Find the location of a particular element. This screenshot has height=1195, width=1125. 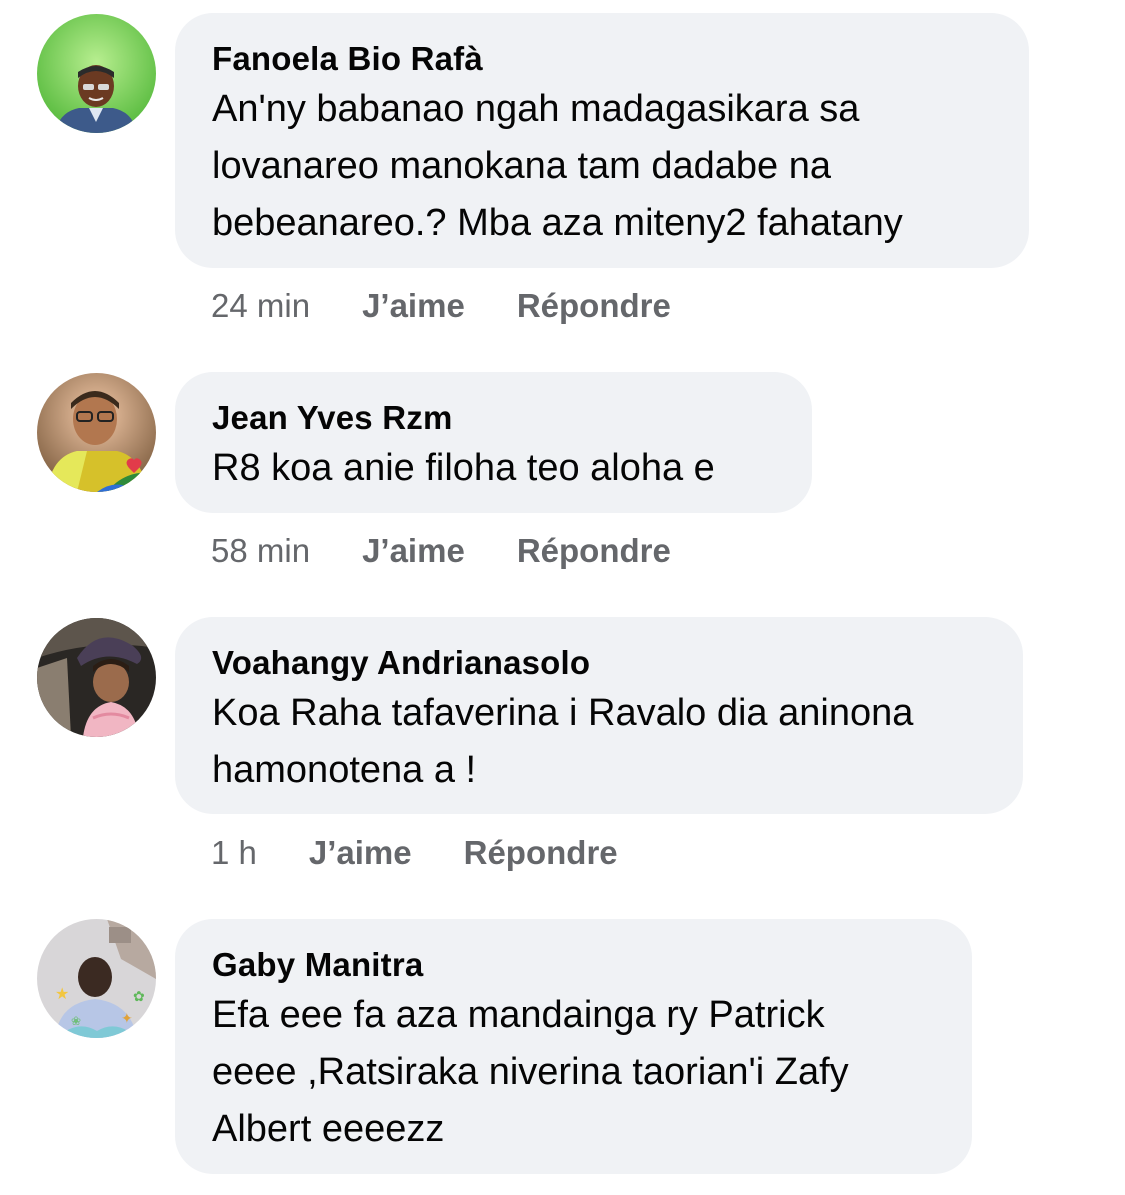

comment-author: Gaby Manitra is located at coordinates (574, 965).